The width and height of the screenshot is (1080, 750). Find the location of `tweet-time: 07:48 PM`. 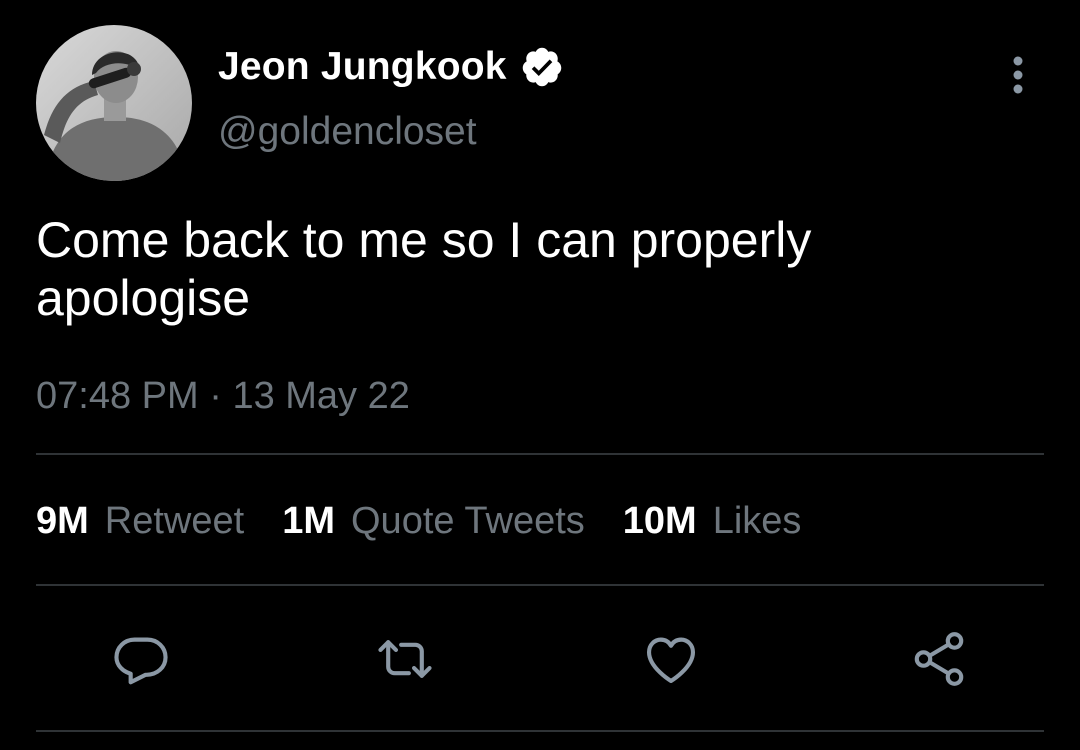

tweet-time: 07:48 PM is located at coordinates (117, 396).